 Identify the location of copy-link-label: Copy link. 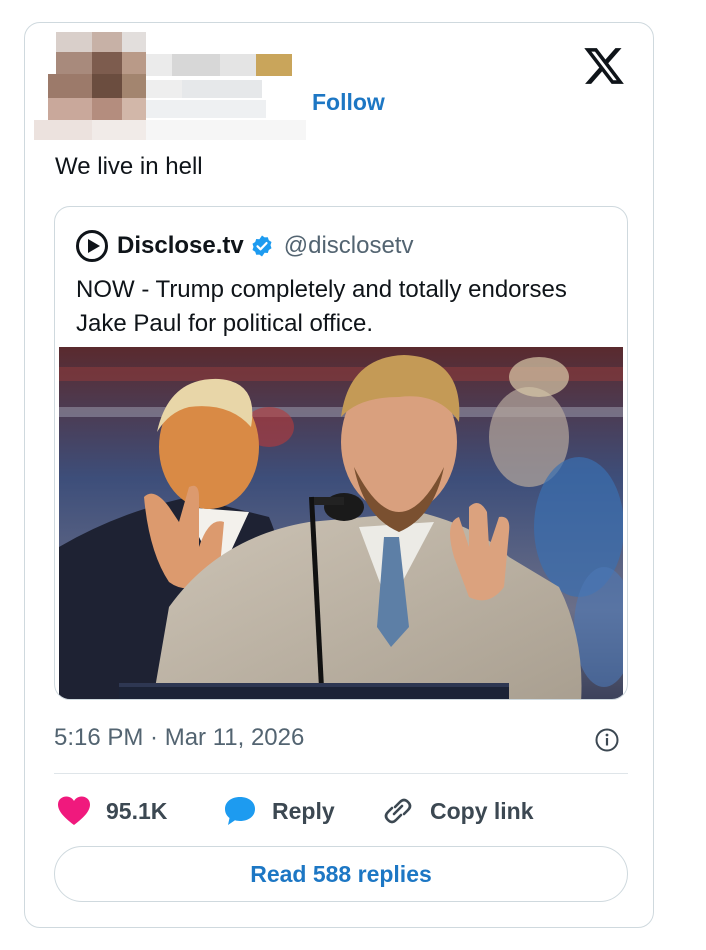
(482, 810).